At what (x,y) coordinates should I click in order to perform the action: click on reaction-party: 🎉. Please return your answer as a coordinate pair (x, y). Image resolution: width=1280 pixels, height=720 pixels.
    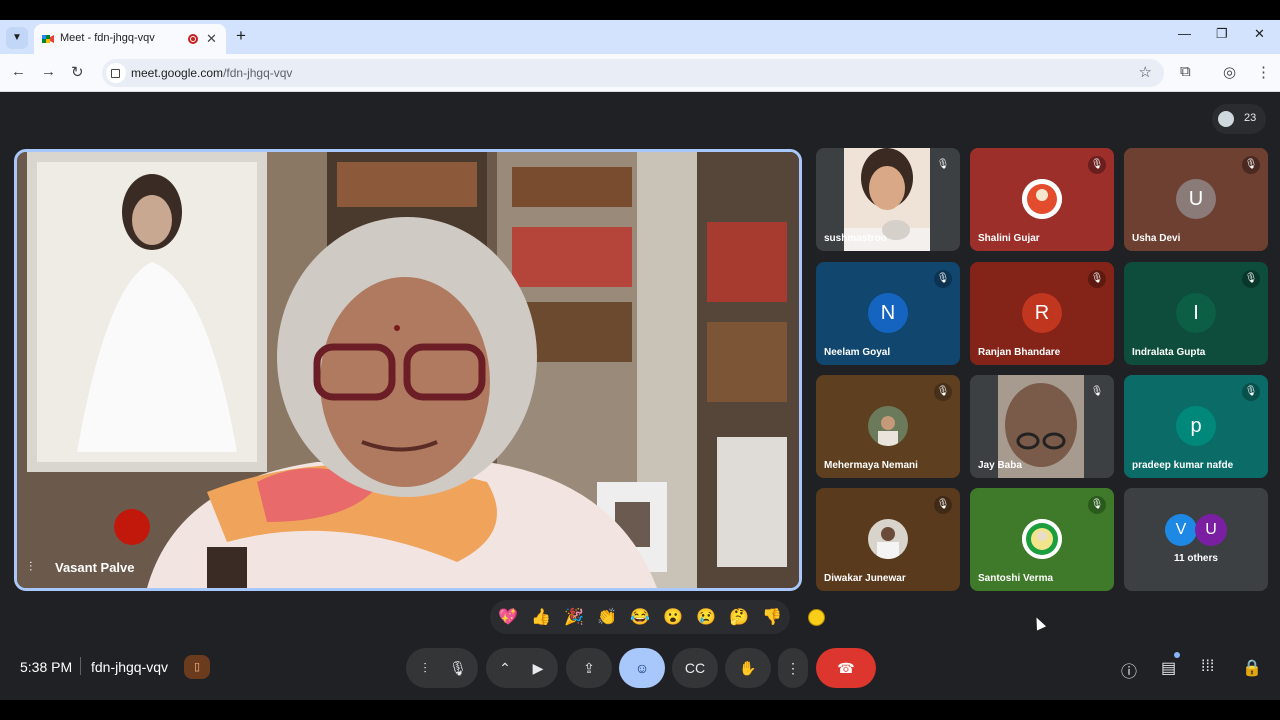
    Looking at the image, I should click on (574, 617).